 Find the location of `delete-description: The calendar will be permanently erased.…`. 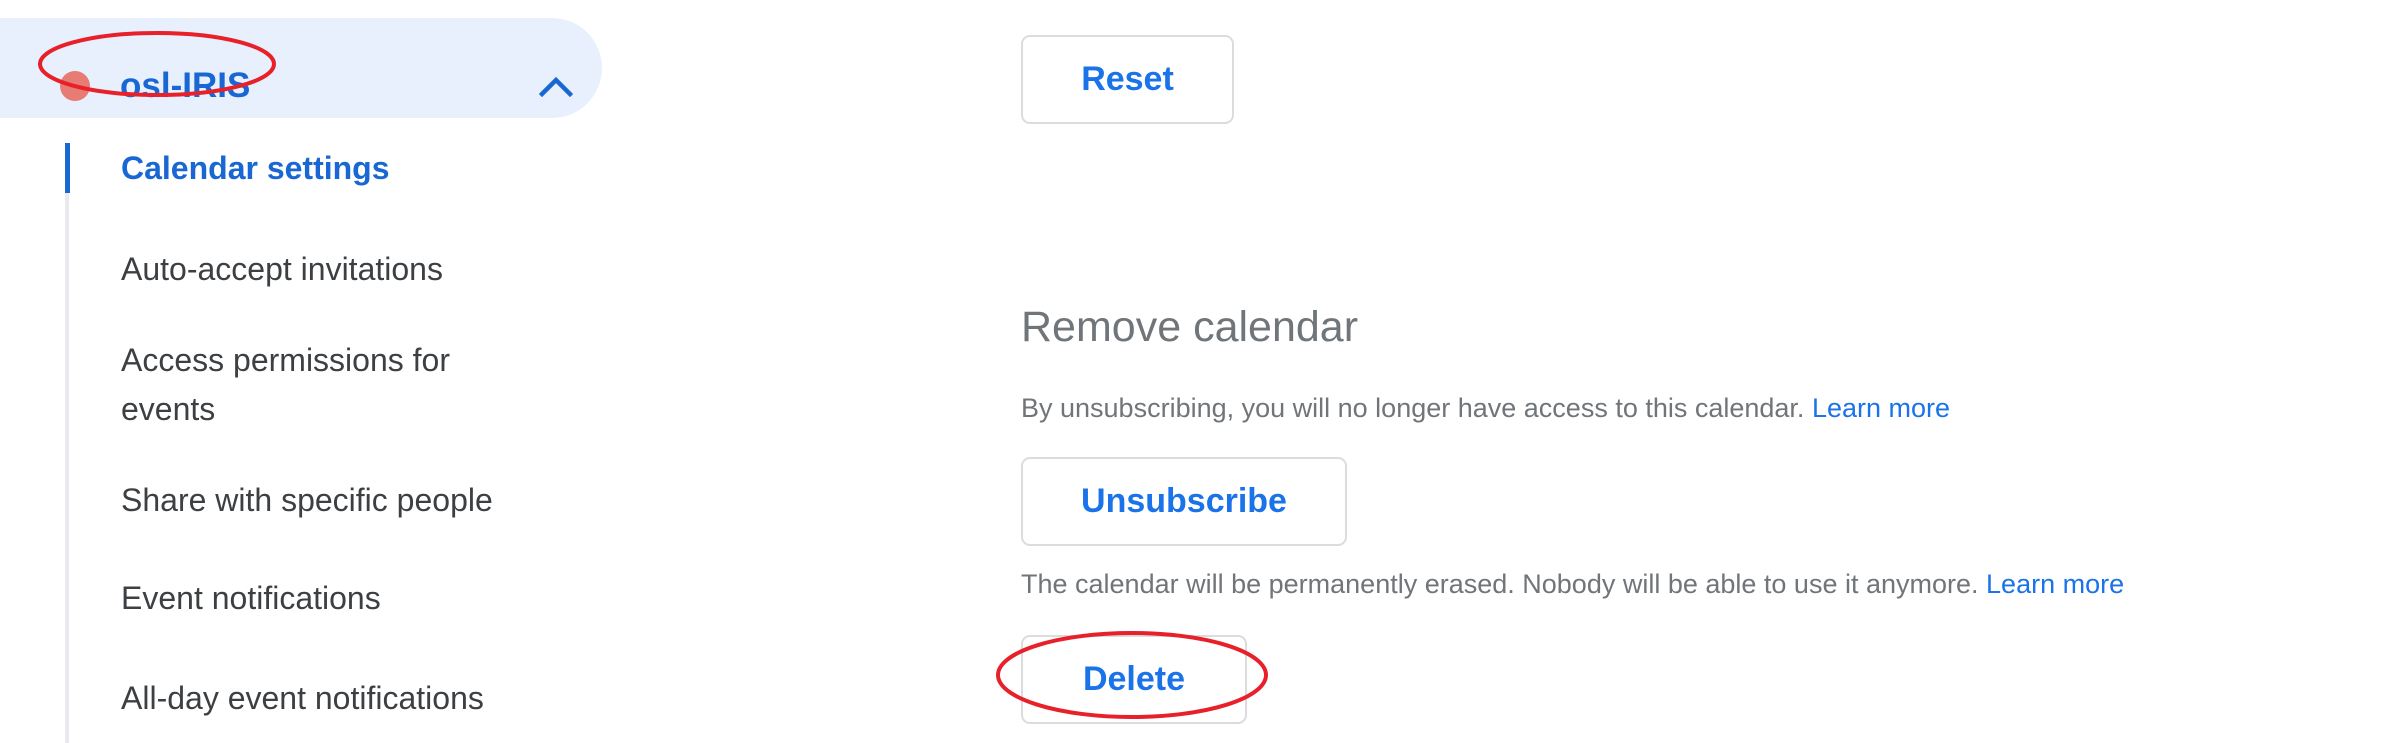

delete-description: The calendar will be permanently erased.… is located at coordinates (1572, 584).